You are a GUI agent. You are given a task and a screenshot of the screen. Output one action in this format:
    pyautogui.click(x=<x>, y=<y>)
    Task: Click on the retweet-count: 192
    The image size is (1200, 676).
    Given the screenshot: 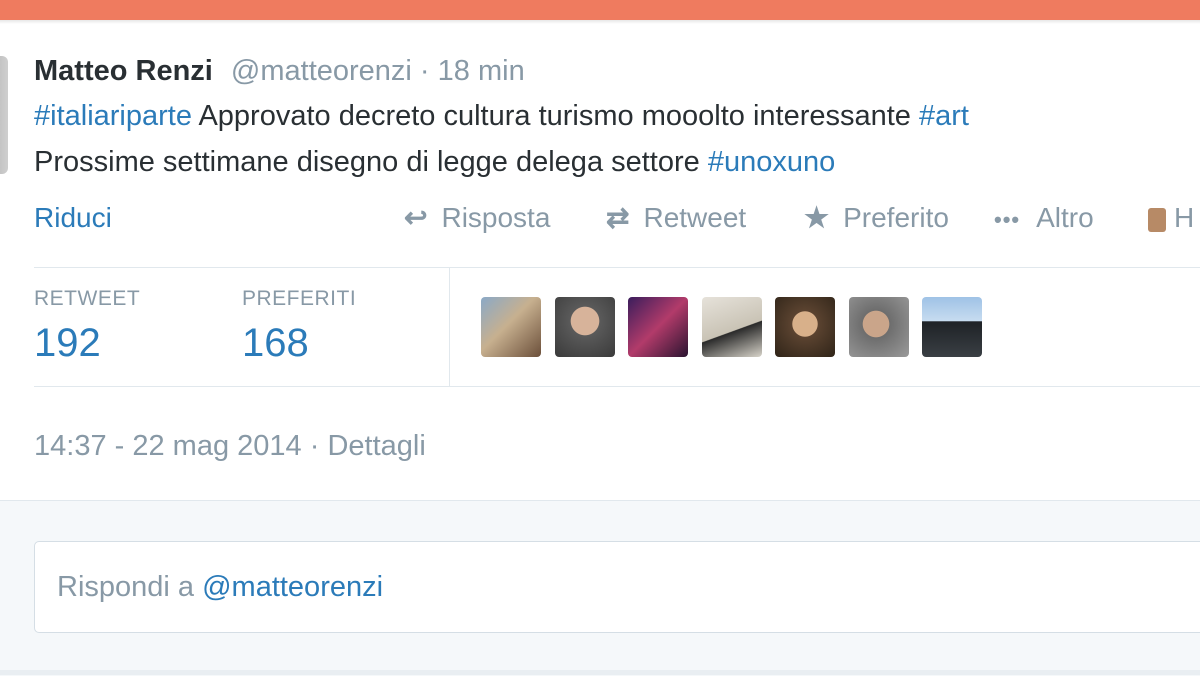 What is the action you would take?
    pyautogui.click(x=87, y=343)
    